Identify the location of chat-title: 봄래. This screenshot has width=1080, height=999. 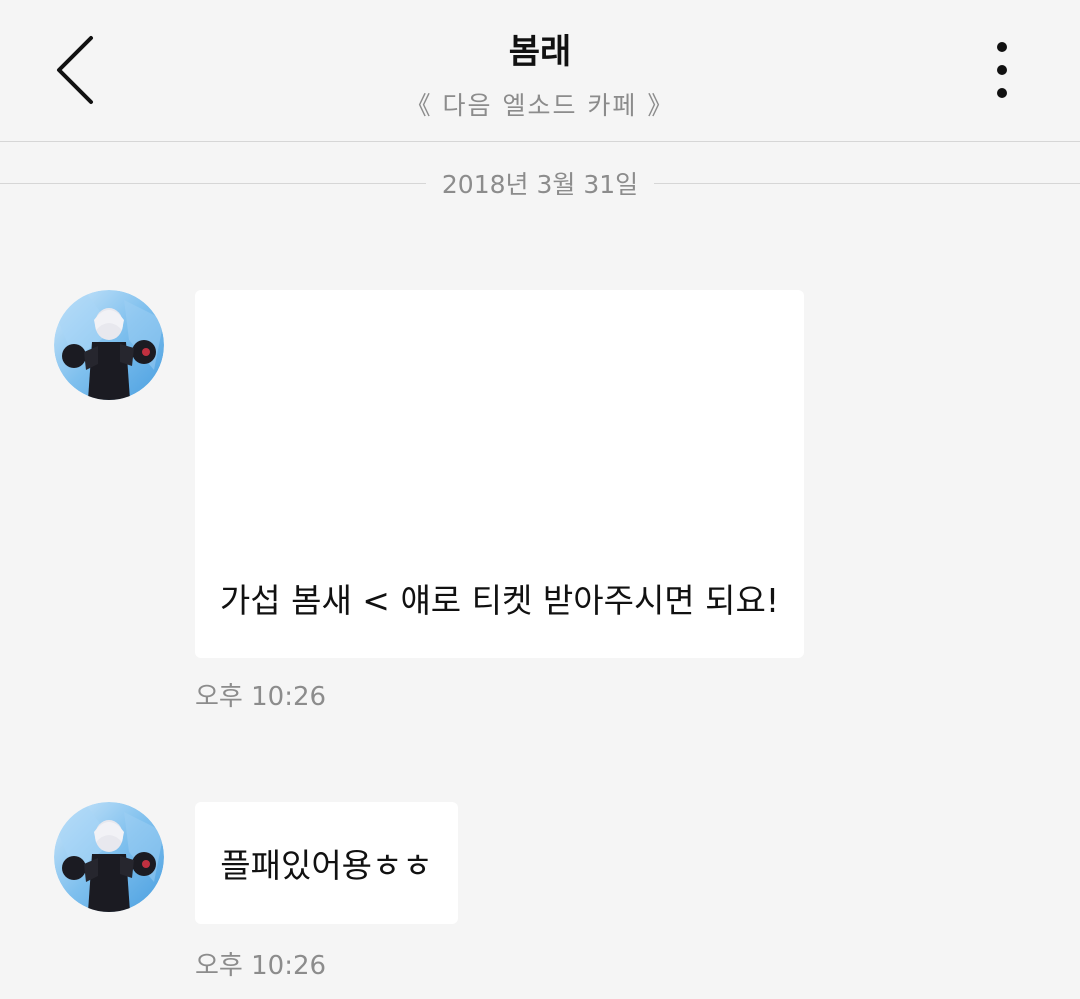
(540, 52).